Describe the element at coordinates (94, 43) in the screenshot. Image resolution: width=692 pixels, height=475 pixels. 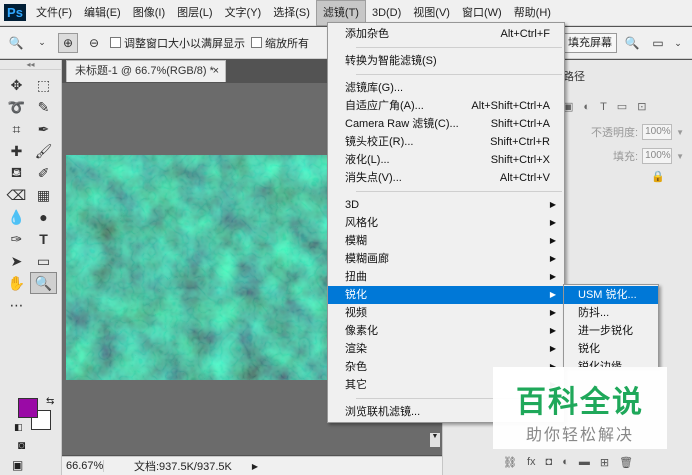
I see `zoom-out-icon: ⊖` at that location.